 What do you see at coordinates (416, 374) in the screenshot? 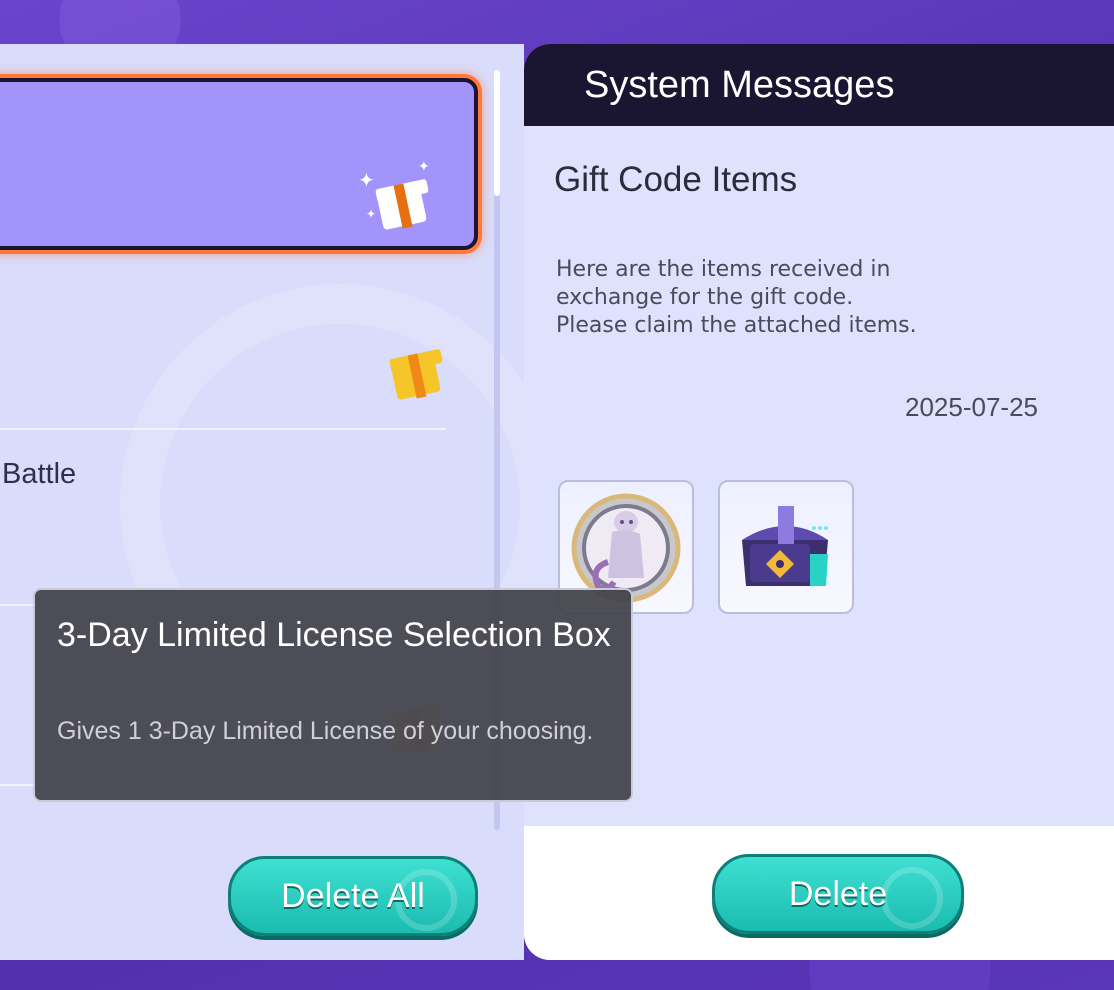
I see `gift-icon` at bounding box center [416, 374].